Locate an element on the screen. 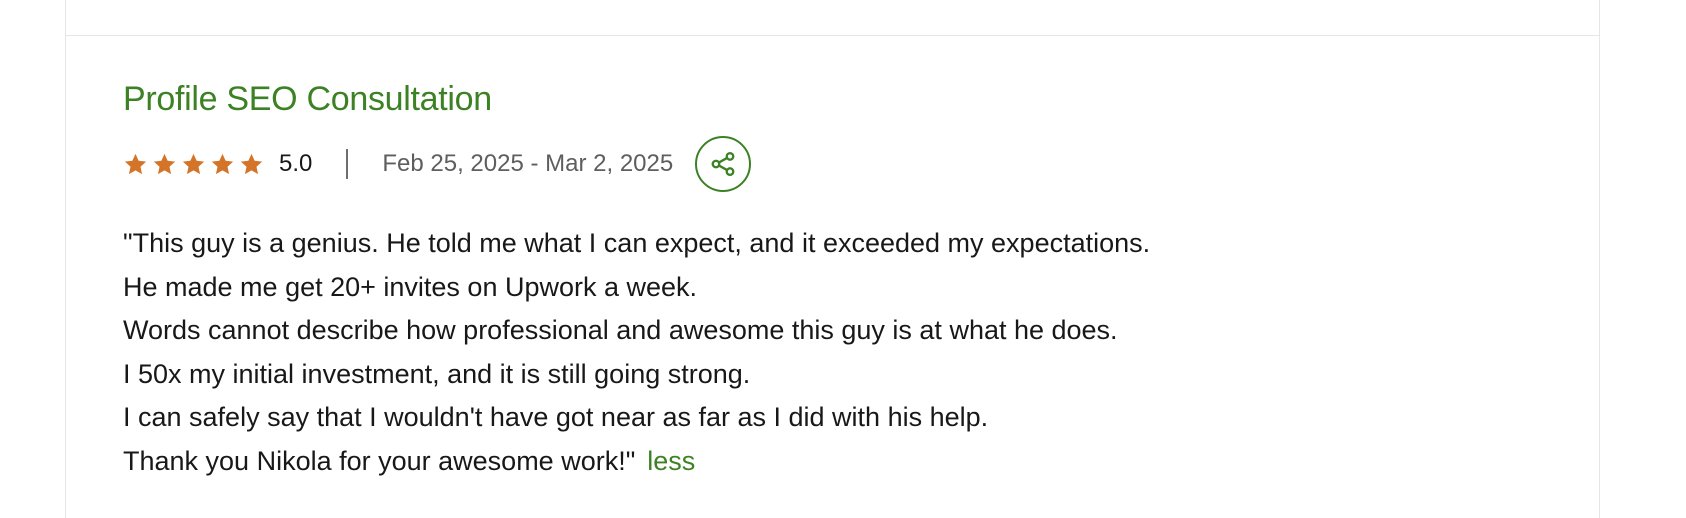  share-icon is located at coordinates (723, 164).